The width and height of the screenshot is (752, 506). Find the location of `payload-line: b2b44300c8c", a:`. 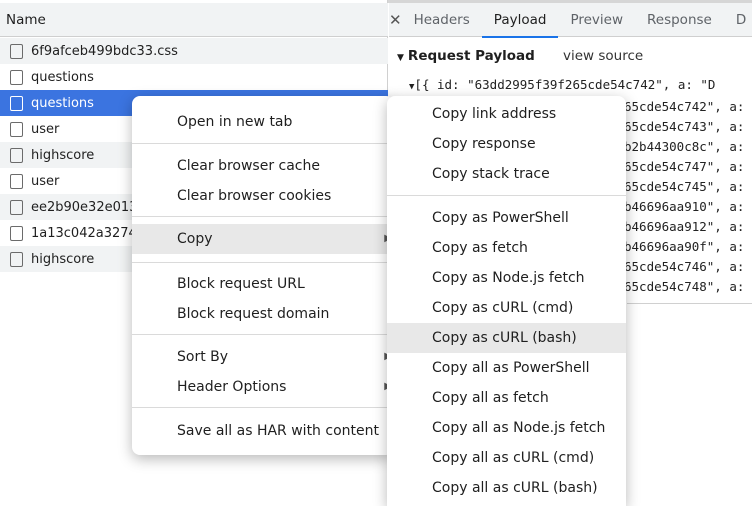

payload-line: b2b44300c8c", a: is located at coordinates (684, 146).